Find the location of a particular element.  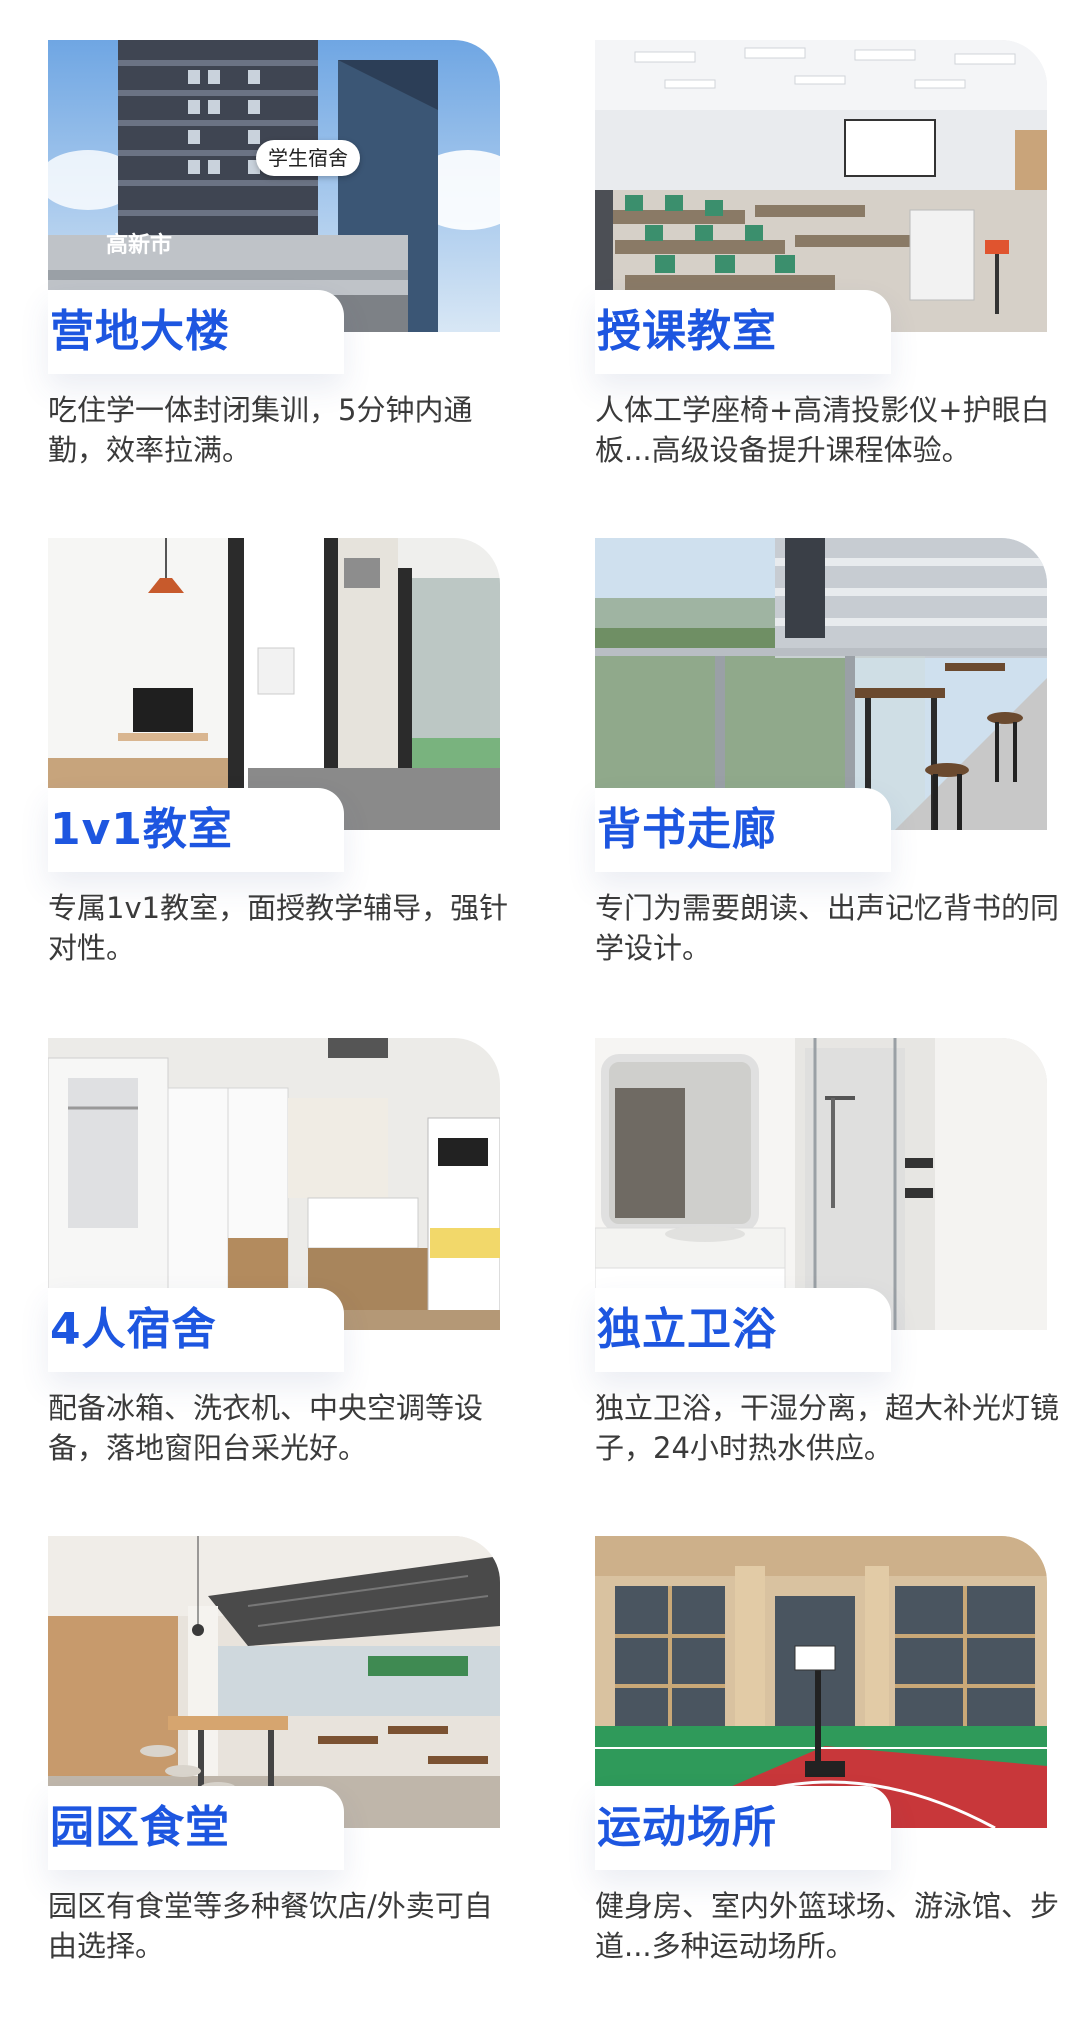

card-title: 运动场所 is located at coordinates (687, 1827).